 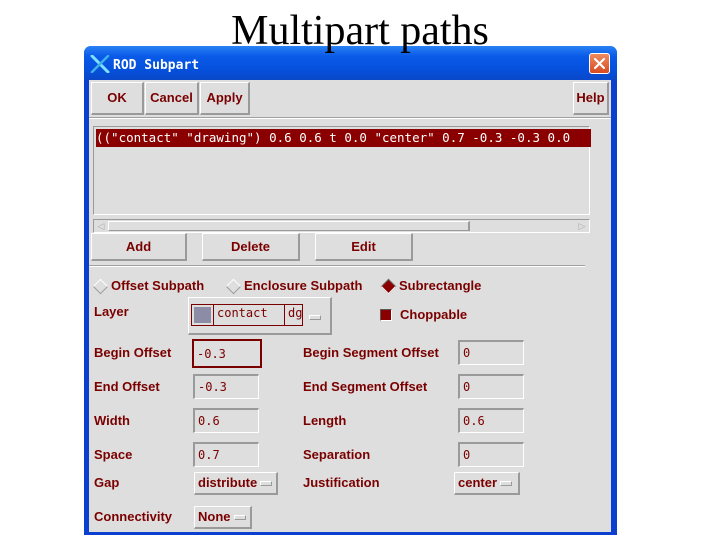 I want to click on layer-selector: contact dg, so click(x=260, y=316).